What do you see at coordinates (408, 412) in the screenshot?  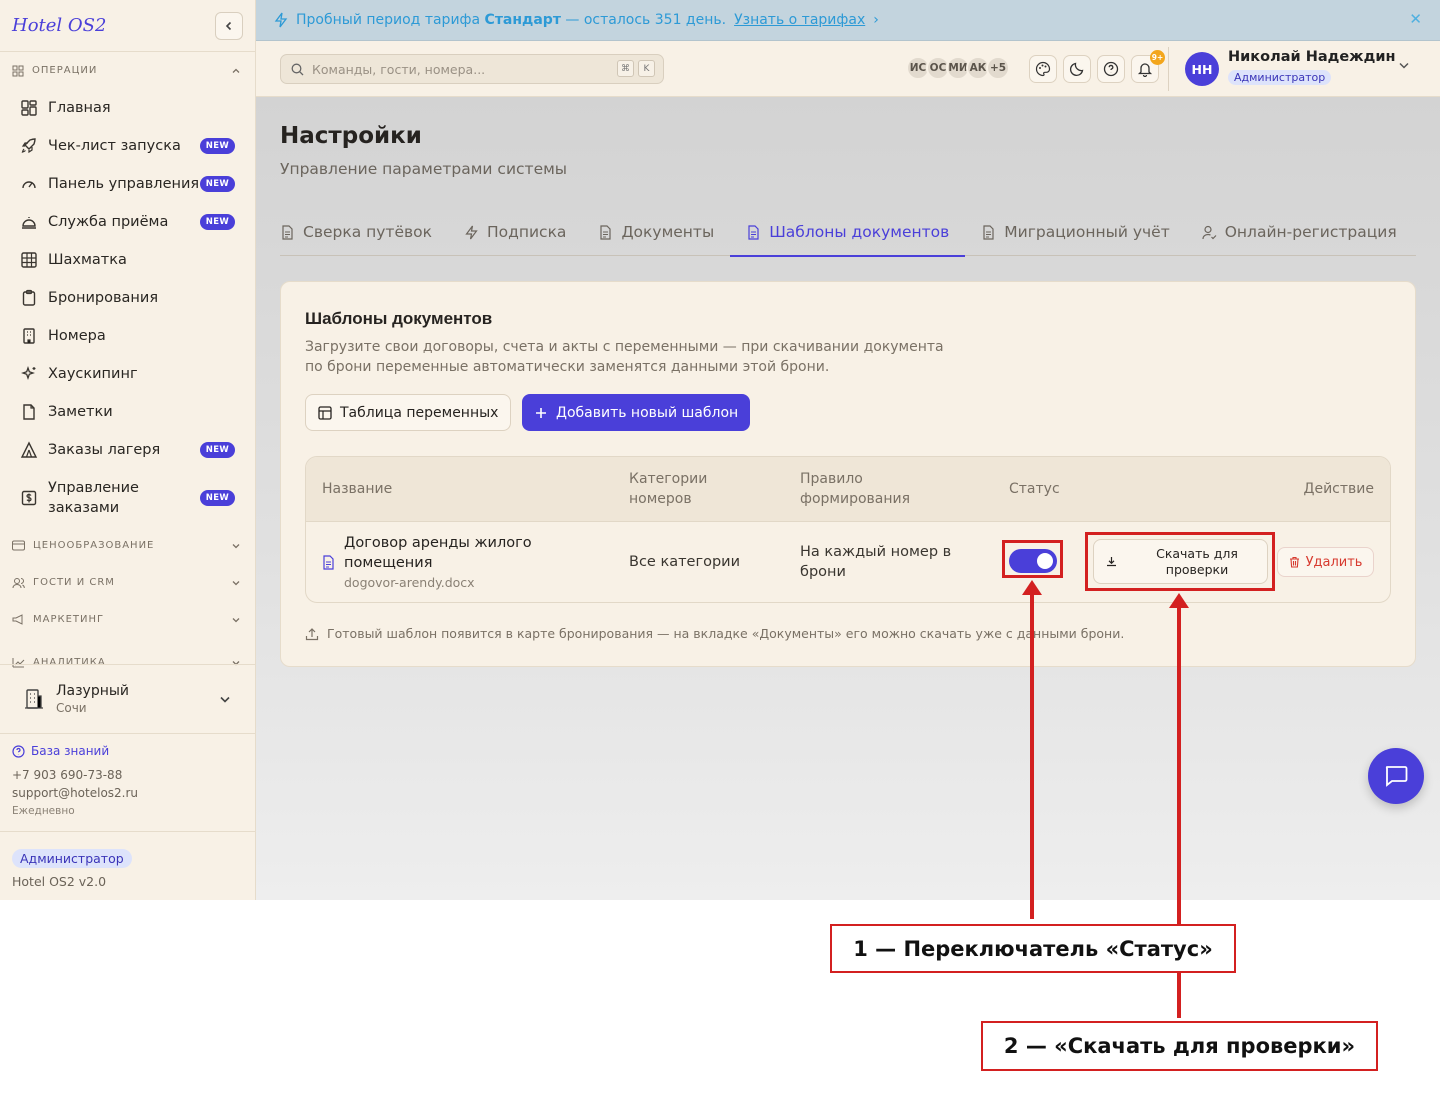 I see `variables-table-button: Таблица переменных` at bounding box center [408, 412].